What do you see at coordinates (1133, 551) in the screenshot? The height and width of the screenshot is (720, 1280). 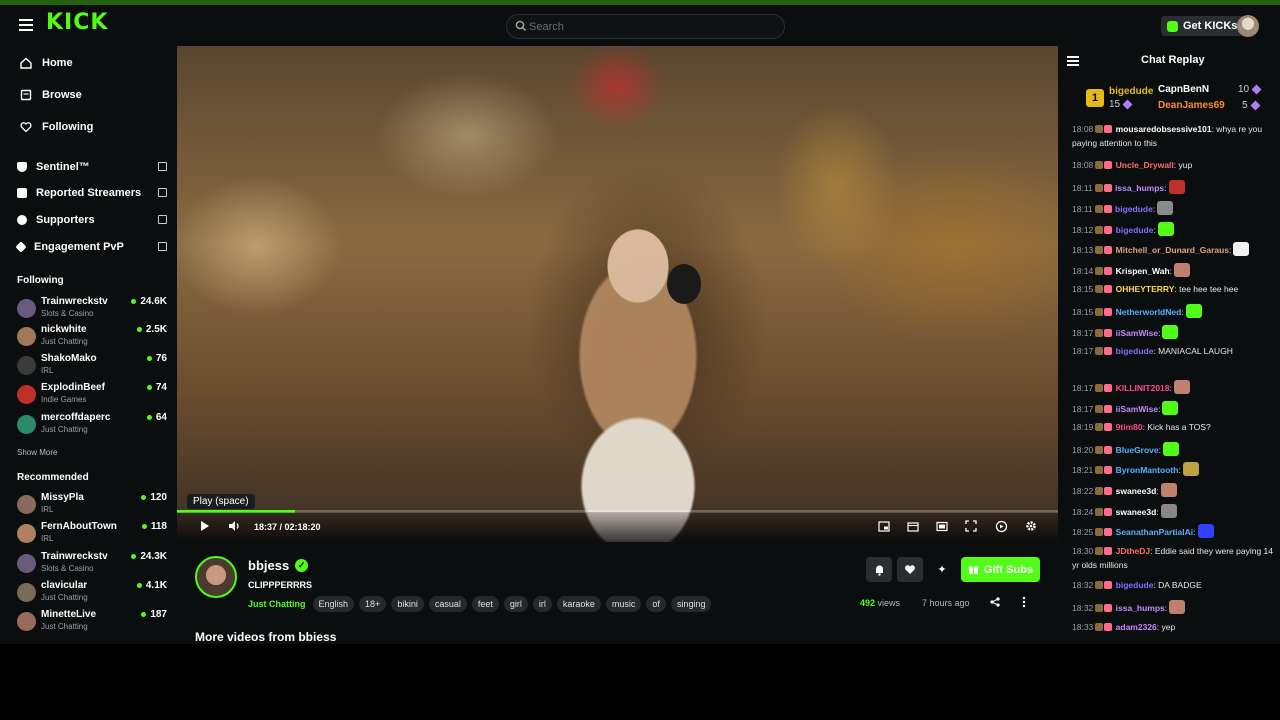 I see `chat-username: JDtheDJ` at bounding box center [1133, 551].